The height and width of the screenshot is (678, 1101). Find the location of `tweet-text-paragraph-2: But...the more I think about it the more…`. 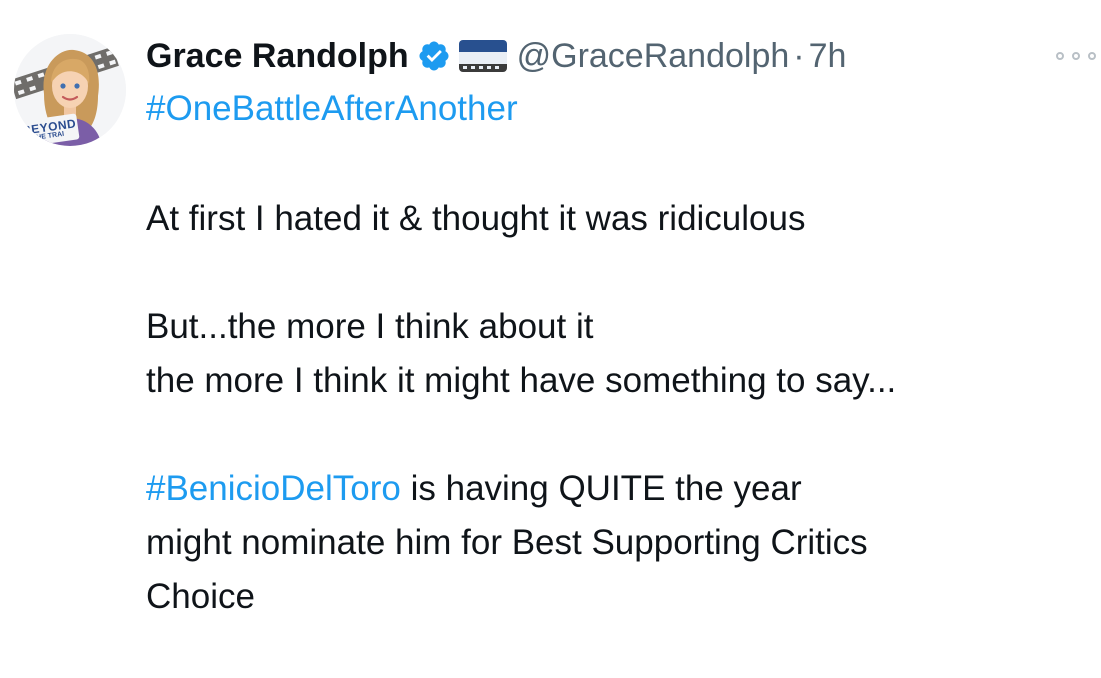

tweet-text-paragraph-2: But...the more I think about it the more… is located at coordinates (616, 354).